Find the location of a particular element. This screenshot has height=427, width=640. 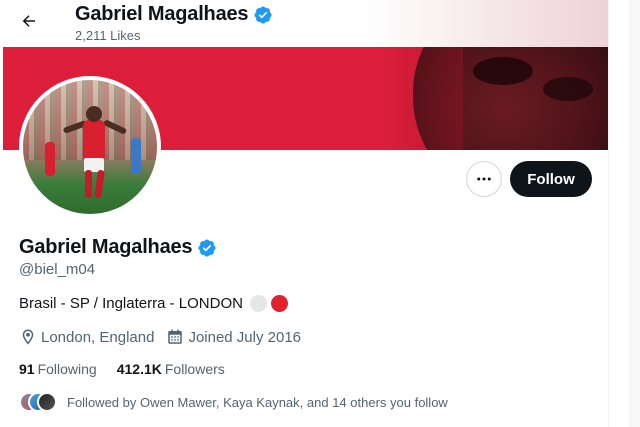

back-button is located at coordinates (29, 21).